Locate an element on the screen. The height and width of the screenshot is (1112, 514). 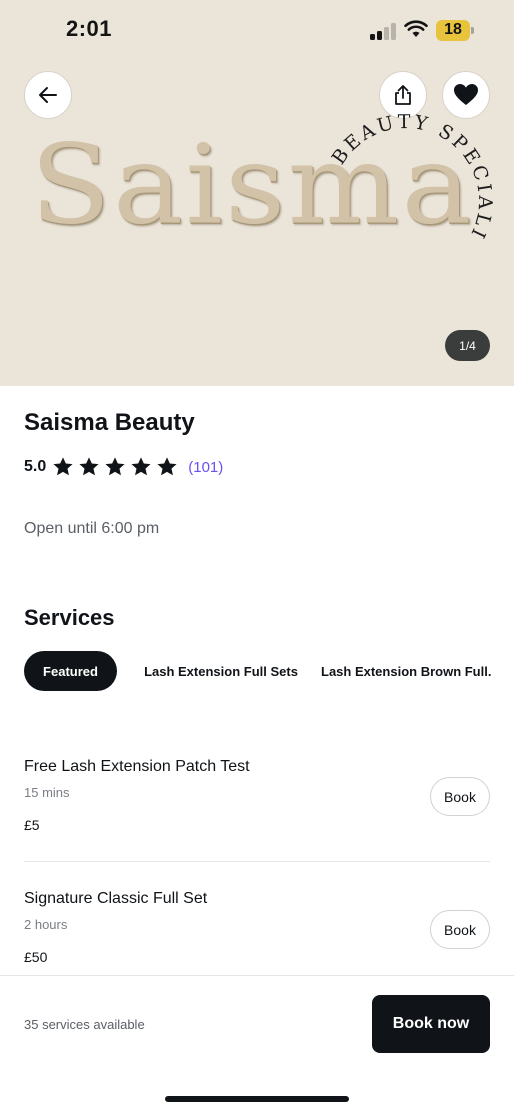
home-indicator is located at coordinates (257, 1099).